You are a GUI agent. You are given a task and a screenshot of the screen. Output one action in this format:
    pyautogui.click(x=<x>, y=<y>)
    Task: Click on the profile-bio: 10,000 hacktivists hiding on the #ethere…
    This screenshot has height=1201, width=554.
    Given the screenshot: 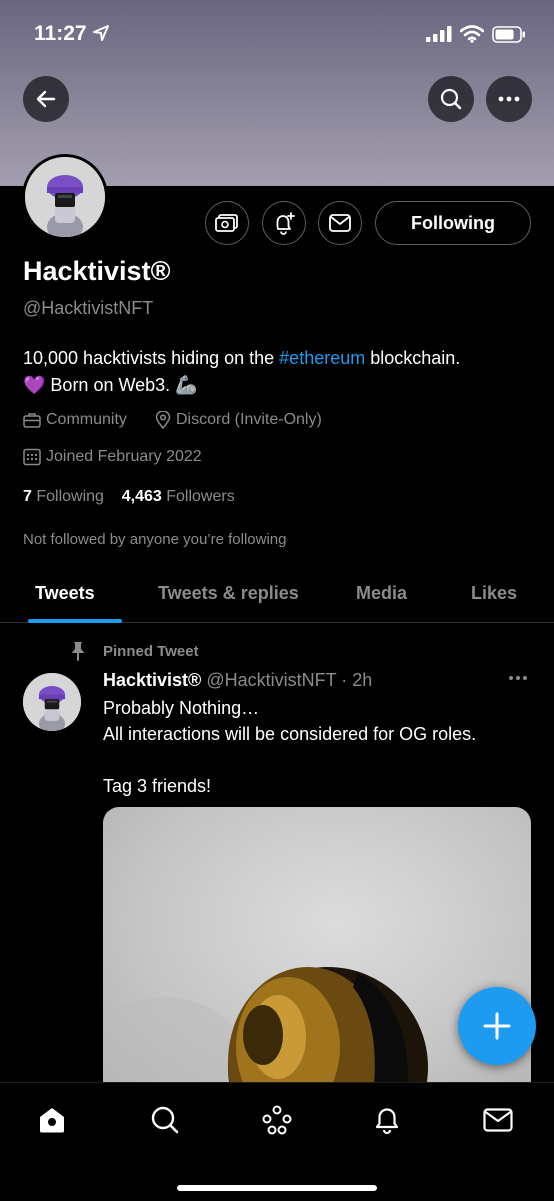 What is the action you would take?
    pyautogui.click(x=278, y=372)
    